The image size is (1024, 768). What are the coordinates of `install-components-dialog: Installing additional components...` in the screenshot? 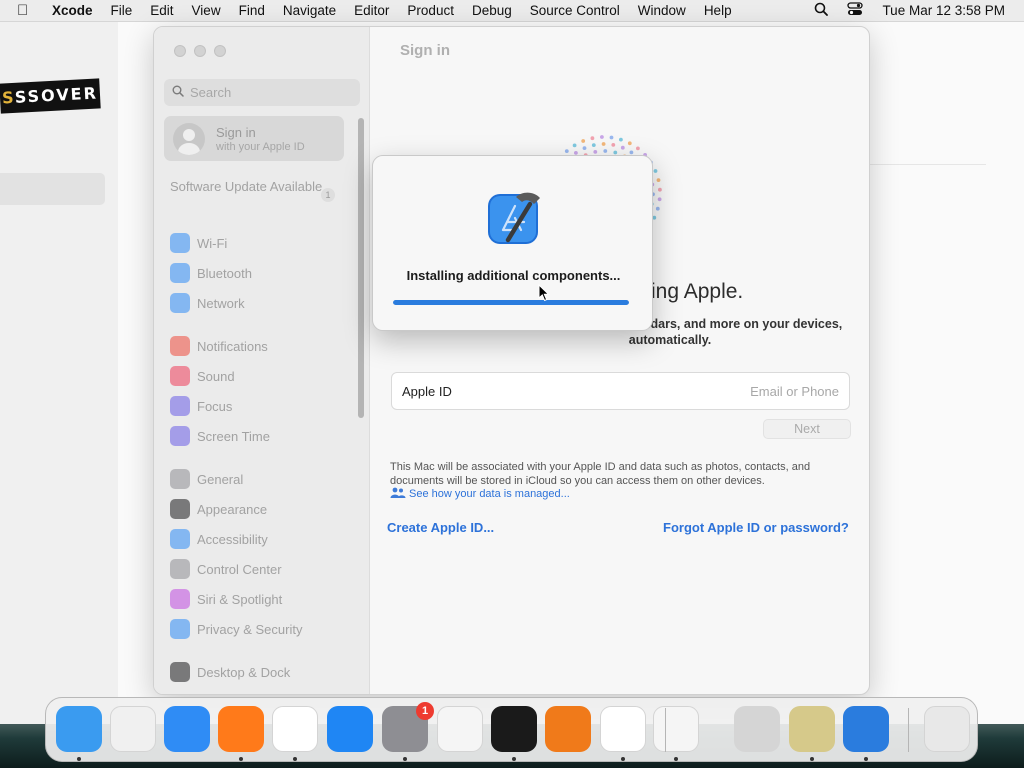 It's located at (512, 243).